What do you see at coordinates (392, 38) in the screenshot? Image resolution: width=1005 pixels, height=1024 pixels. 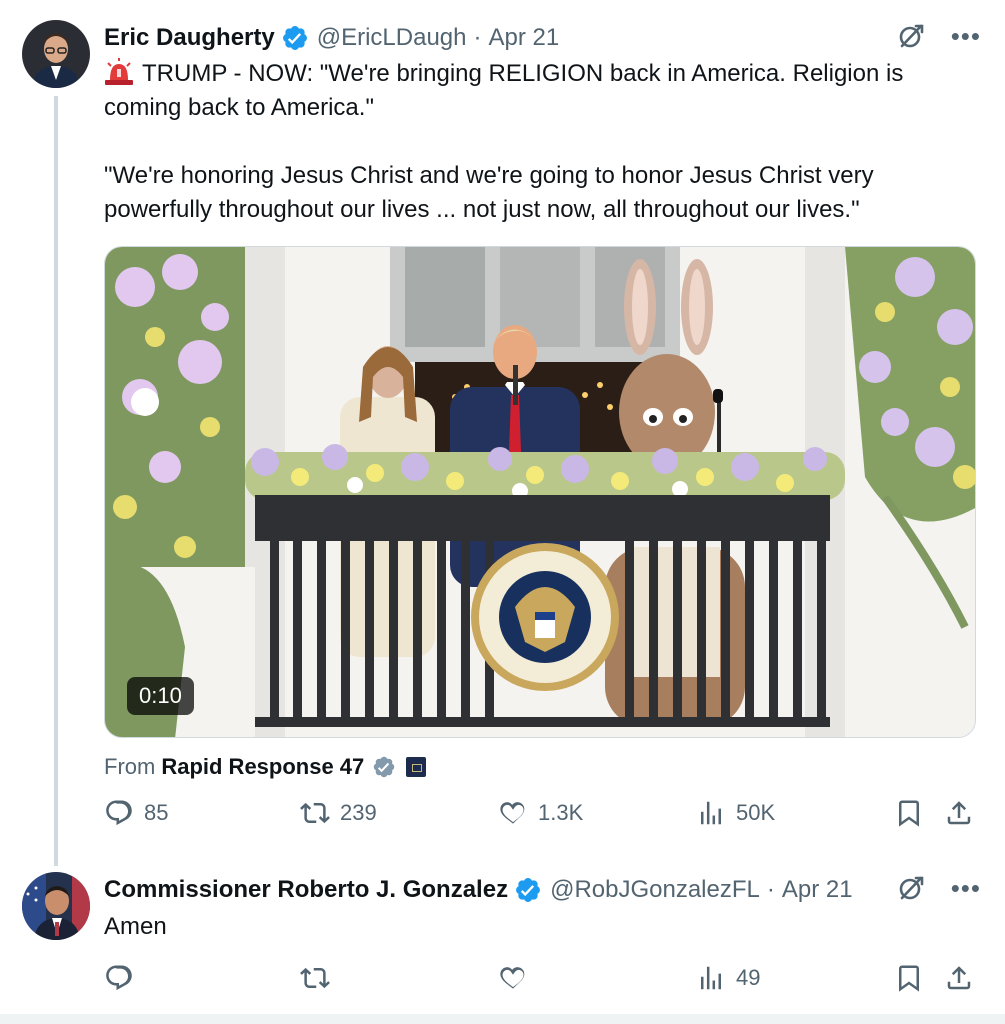 I see `author-handle: @EricLDaugh` at bounding box center [392, 38].